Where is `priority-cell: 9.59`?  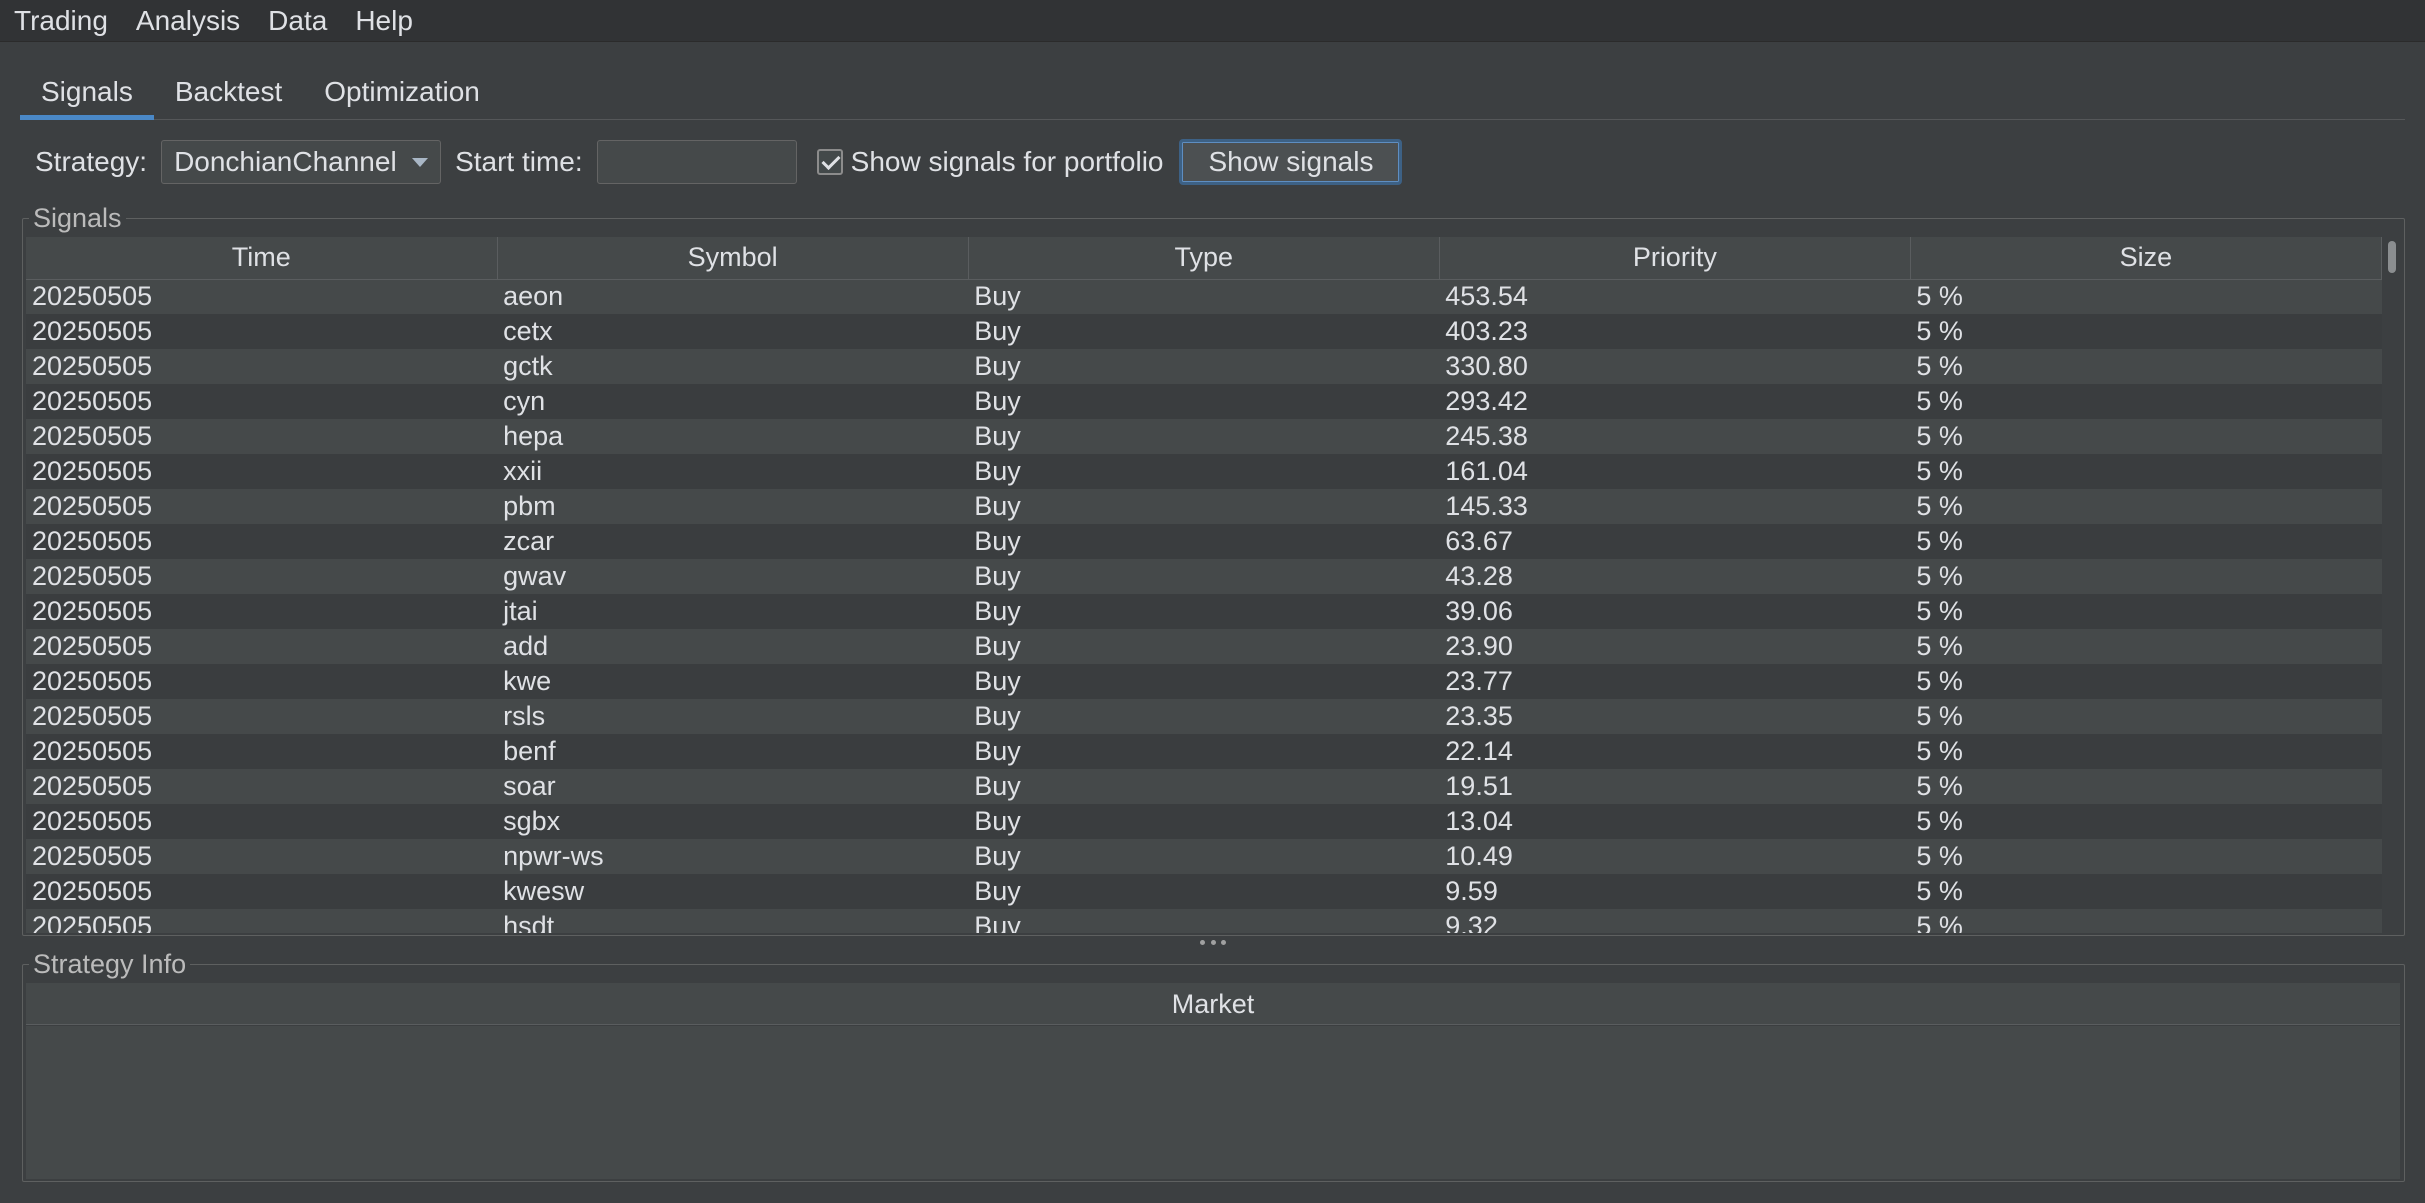 priority-cell: 9.59 is located at coordinates (1675, 891).